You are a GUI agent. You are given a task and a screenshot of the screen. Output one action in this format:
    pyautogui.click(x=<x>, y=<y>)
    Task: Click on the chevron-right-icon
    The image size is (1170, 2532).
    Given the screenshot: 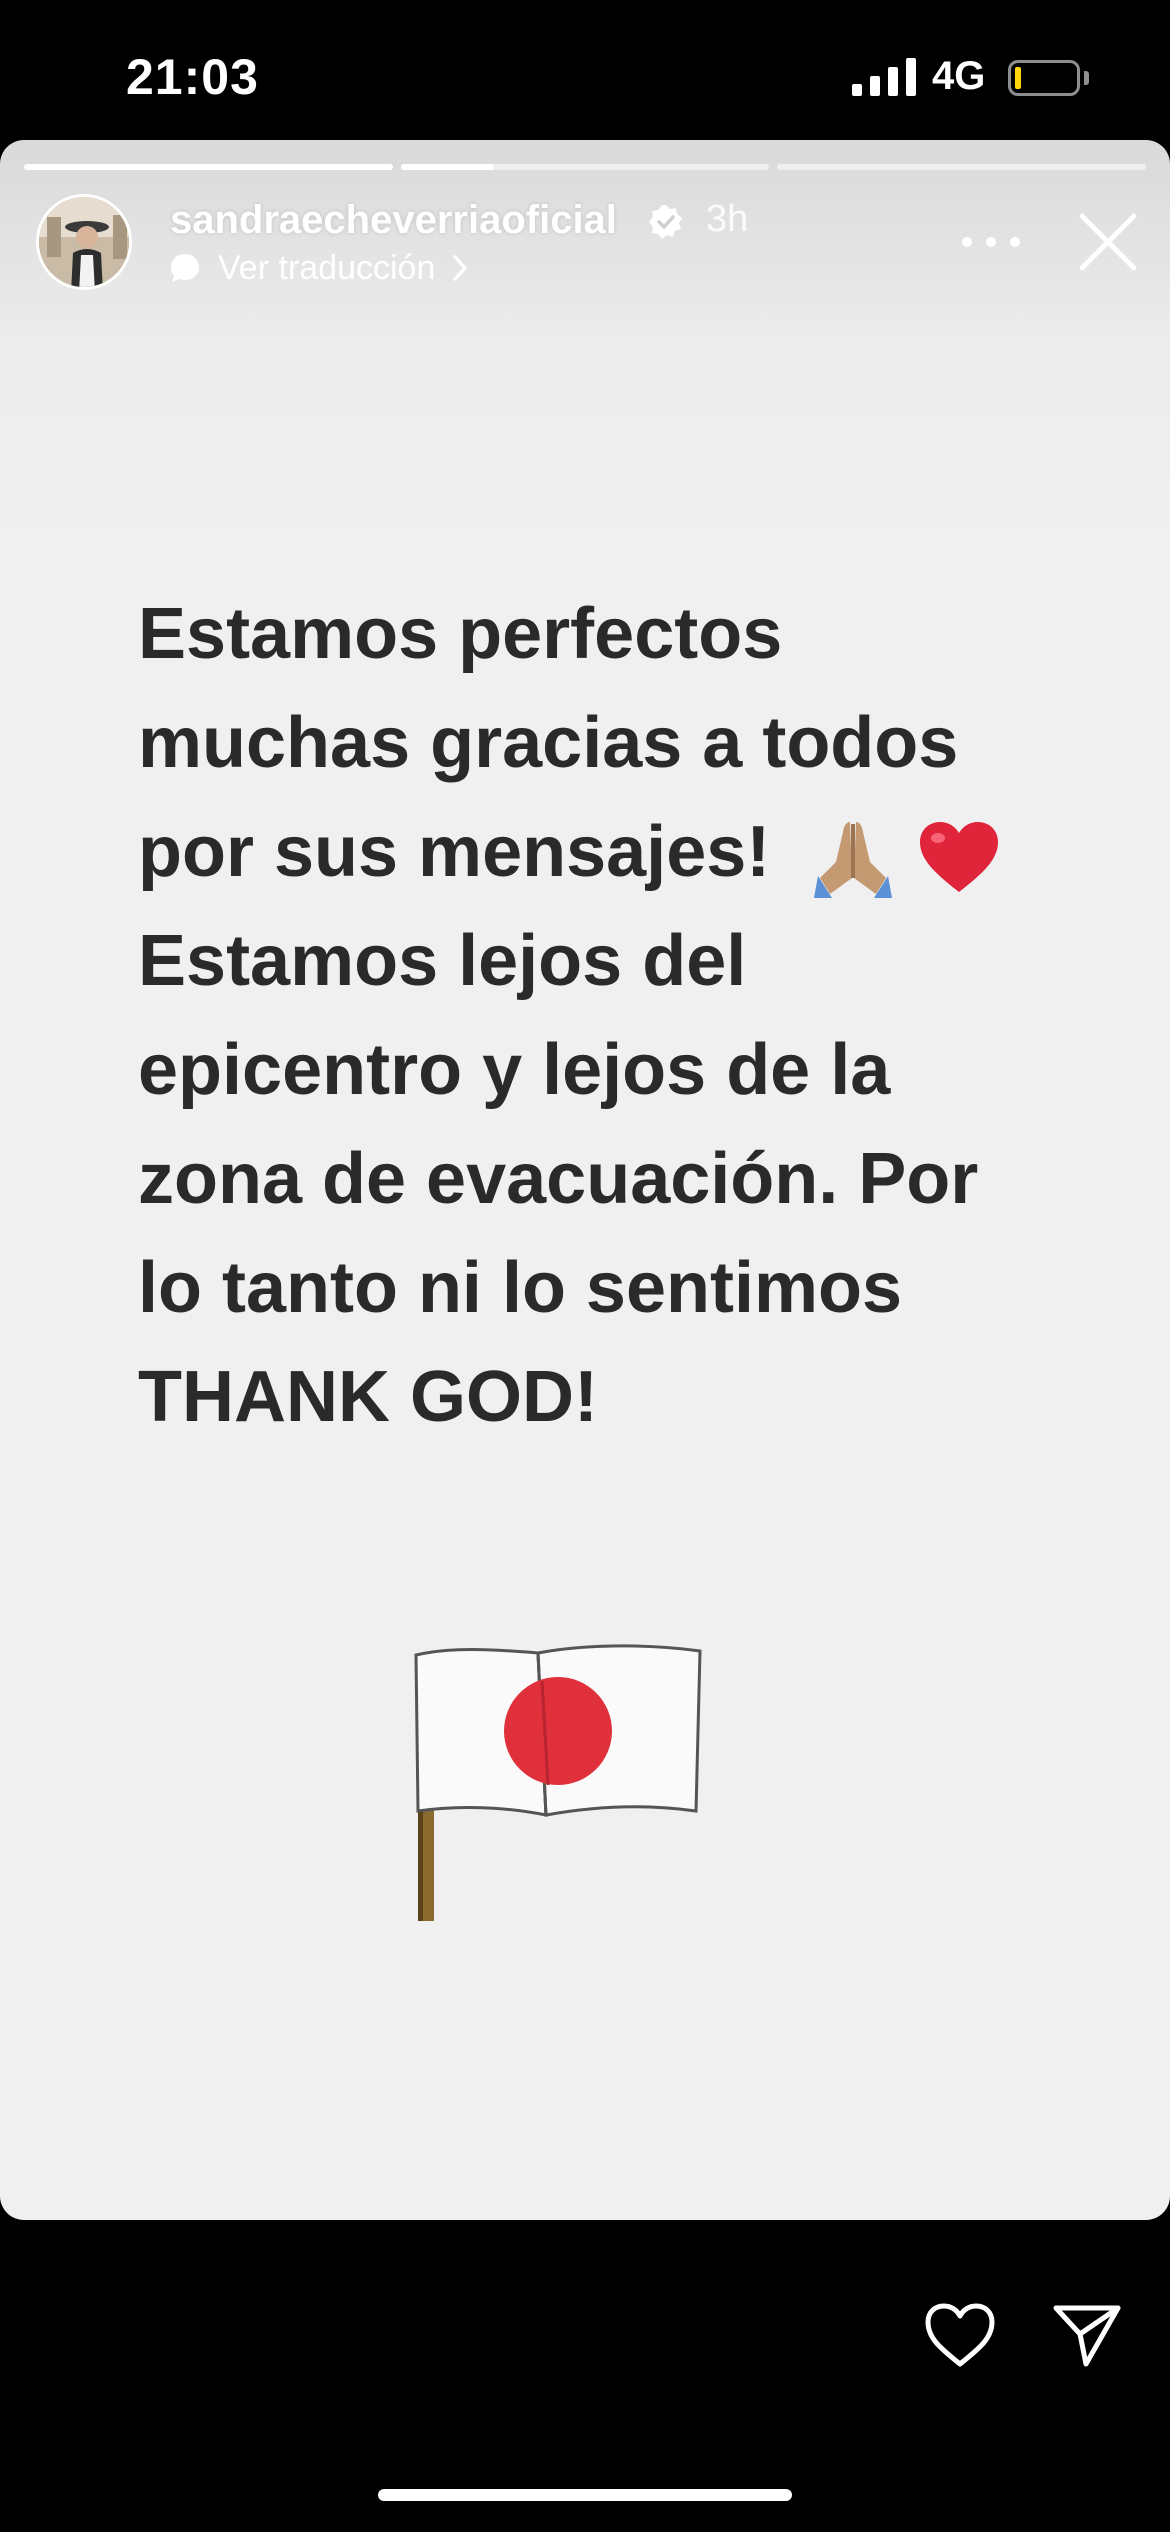 What is the action you would take?
    pyautogui.click(x=460, y=268)
    